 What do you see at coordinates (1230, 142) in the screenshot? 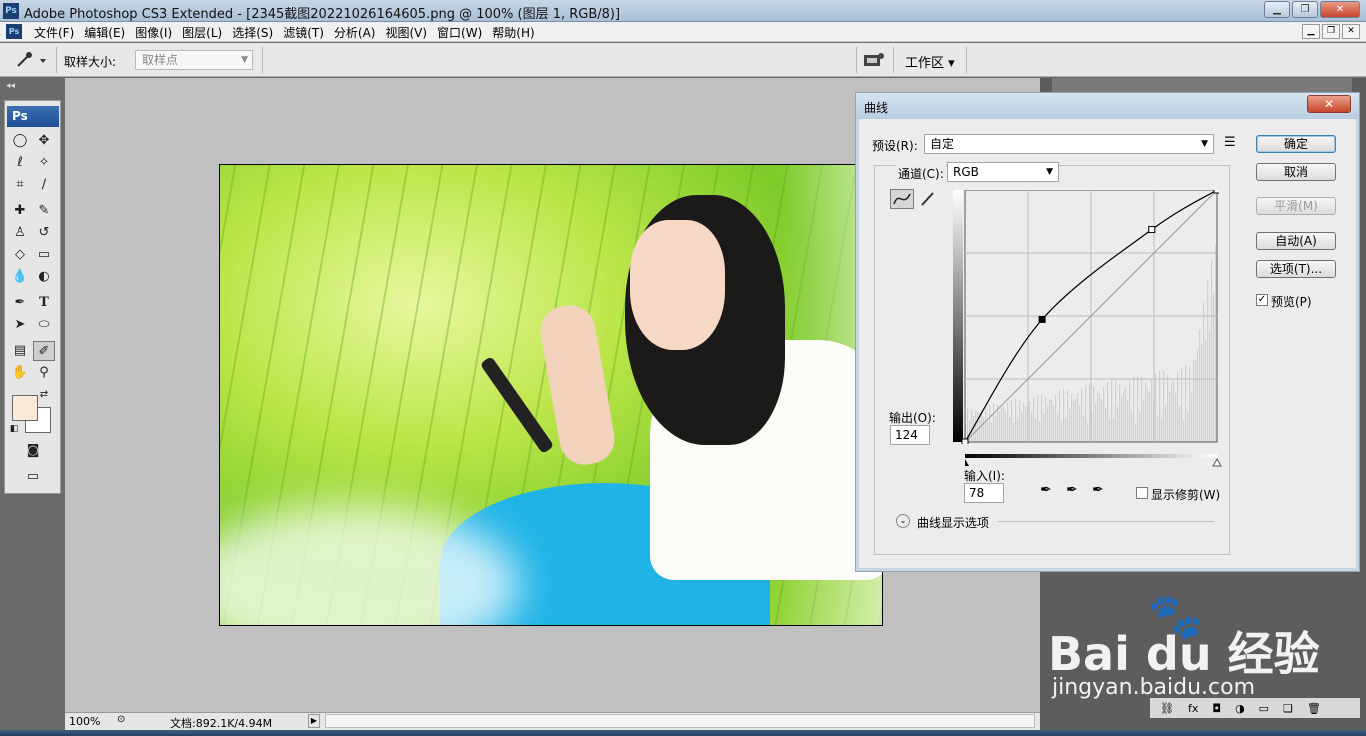
I see `preset-options-icon: ☰` at bounding box center [1230, 142].